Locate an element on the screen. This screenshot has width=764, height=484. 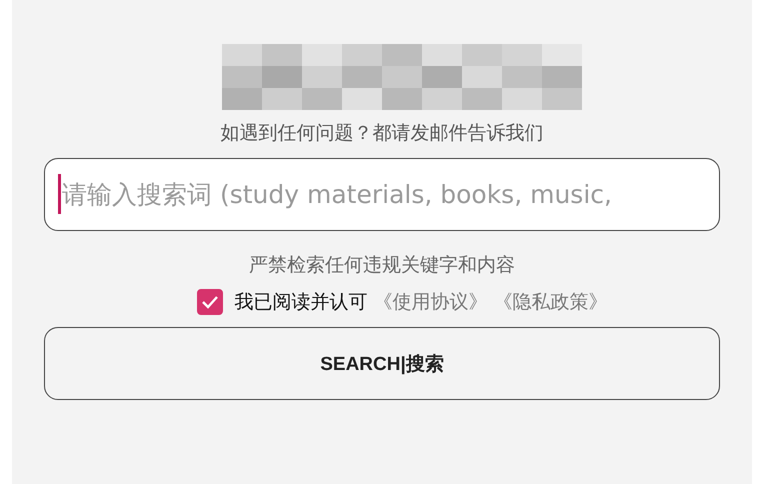
search-field: 请输入搜索词 (study materials, books, music, is located at coordinates (382, 194).